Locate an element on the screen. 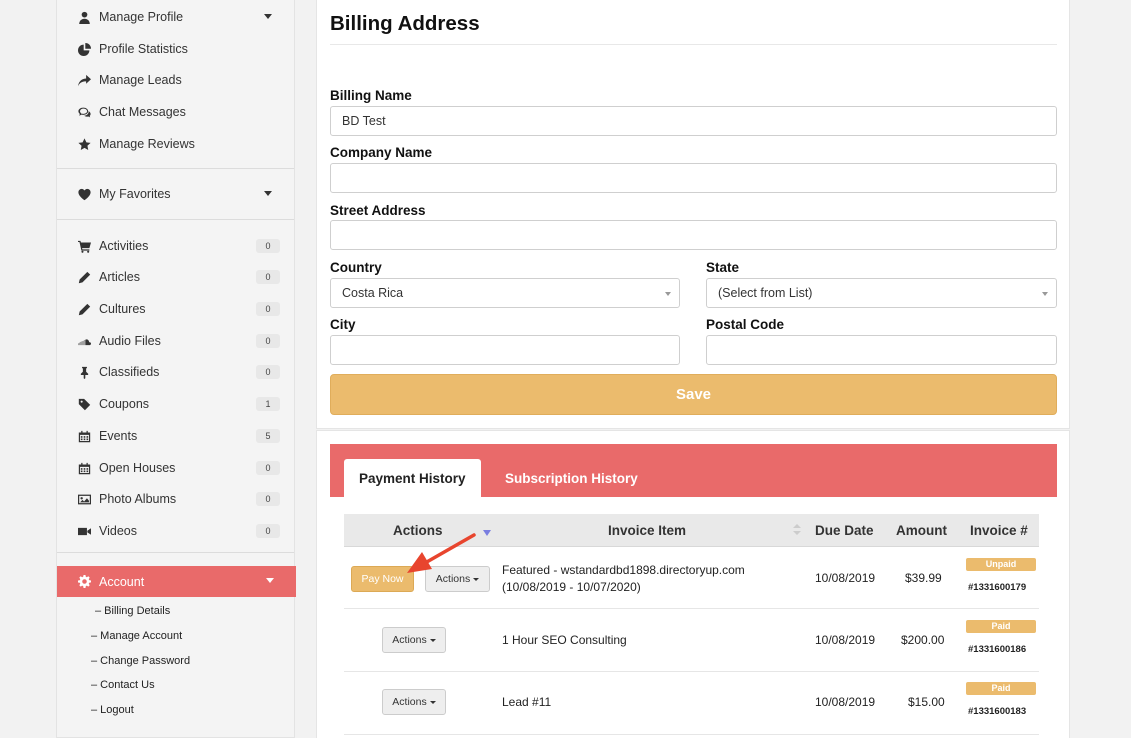 The image size is (1131, 738). invoice-number: #1331600179 is located at coordinates (997, 587).